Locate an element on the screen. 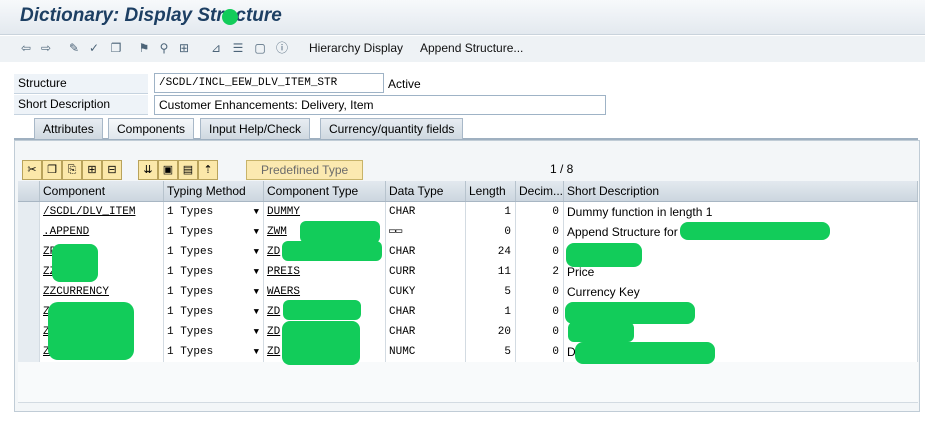 The image size is (925, 422). table-row: ZZ 1 Types ▼ PREIS CURR 11 2 Price is located at coordinates (468, 272).